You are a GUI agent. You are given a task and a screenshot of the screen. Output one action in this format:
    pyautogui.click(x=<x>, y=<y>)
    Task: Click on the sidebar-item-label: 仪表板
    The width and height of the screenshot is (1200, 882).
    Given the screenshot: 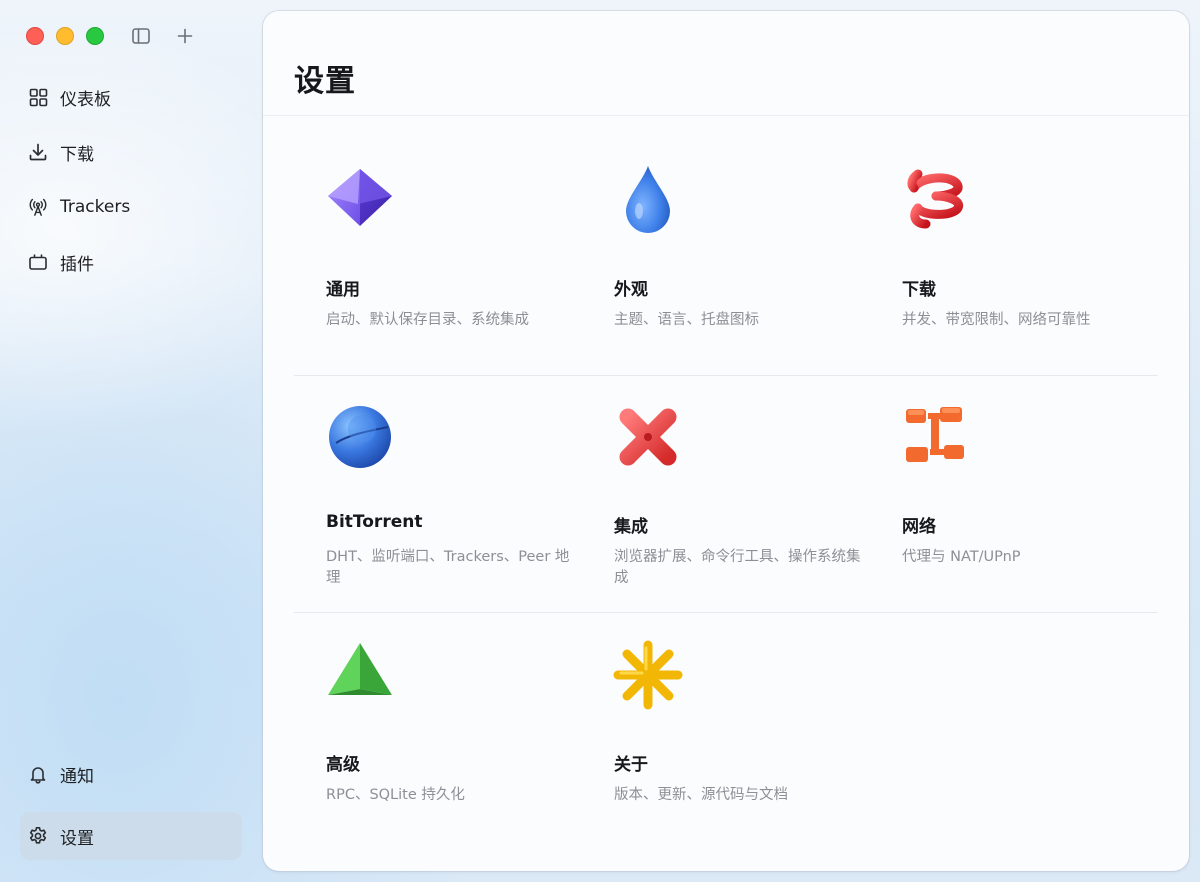 What is the action you would take?
    pyautogui.click(x=85, y=99)
    